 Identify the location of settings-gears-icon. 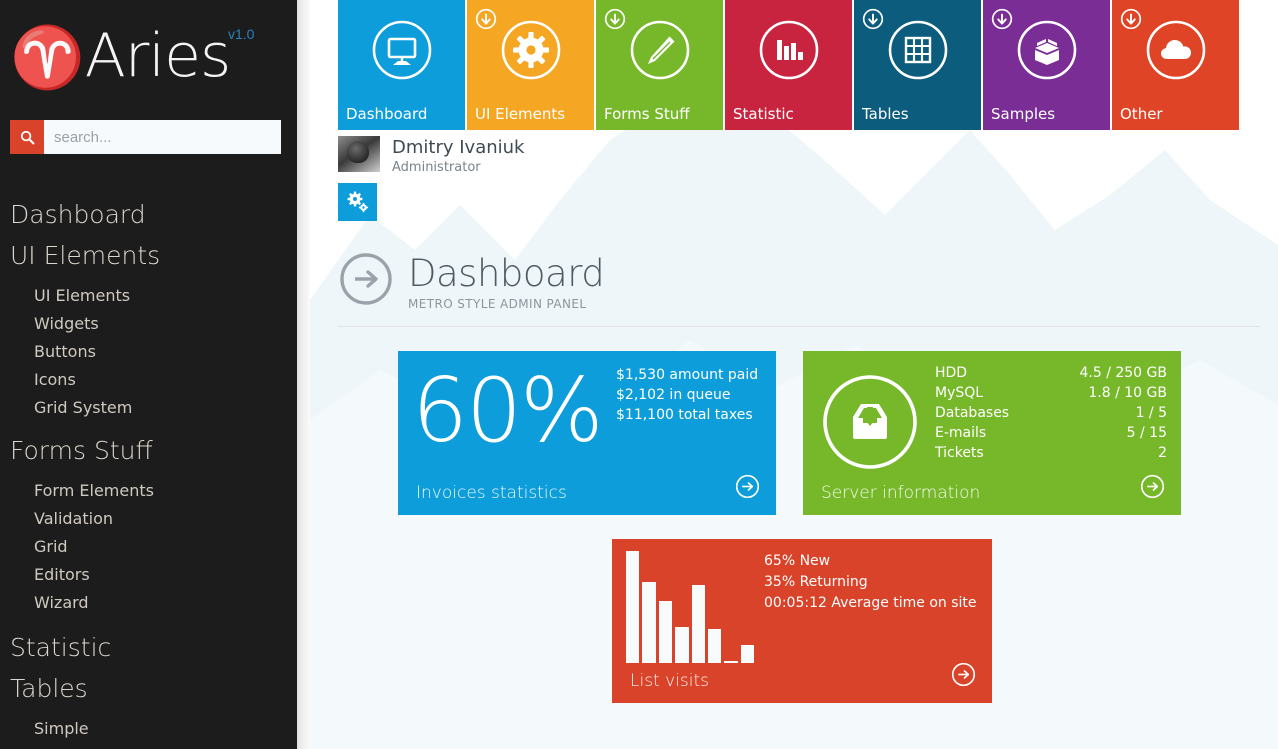
(357, 202).